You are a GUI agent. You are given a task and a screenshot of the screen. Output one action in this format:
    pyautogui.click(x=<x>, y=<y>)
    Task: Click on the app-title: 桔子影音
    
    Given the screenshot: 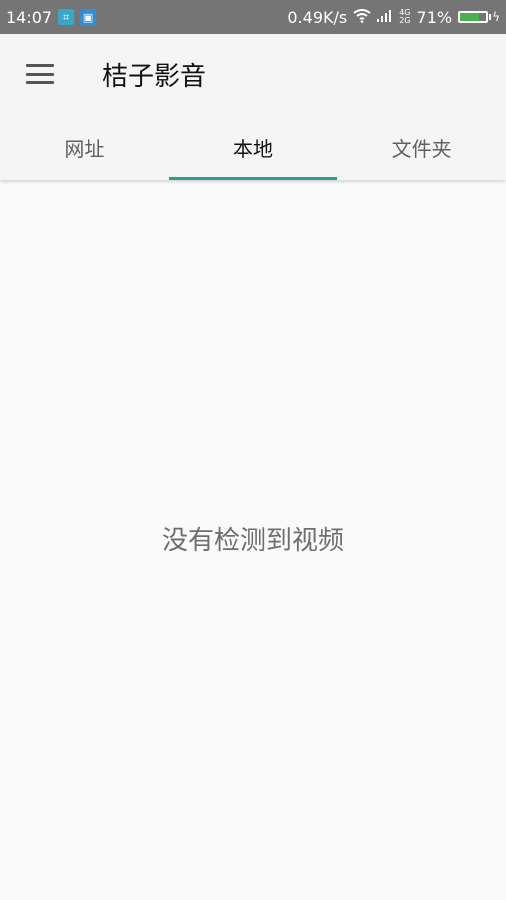 What is the action you would take?
    pyautogui.click(x=154, y=76)
    